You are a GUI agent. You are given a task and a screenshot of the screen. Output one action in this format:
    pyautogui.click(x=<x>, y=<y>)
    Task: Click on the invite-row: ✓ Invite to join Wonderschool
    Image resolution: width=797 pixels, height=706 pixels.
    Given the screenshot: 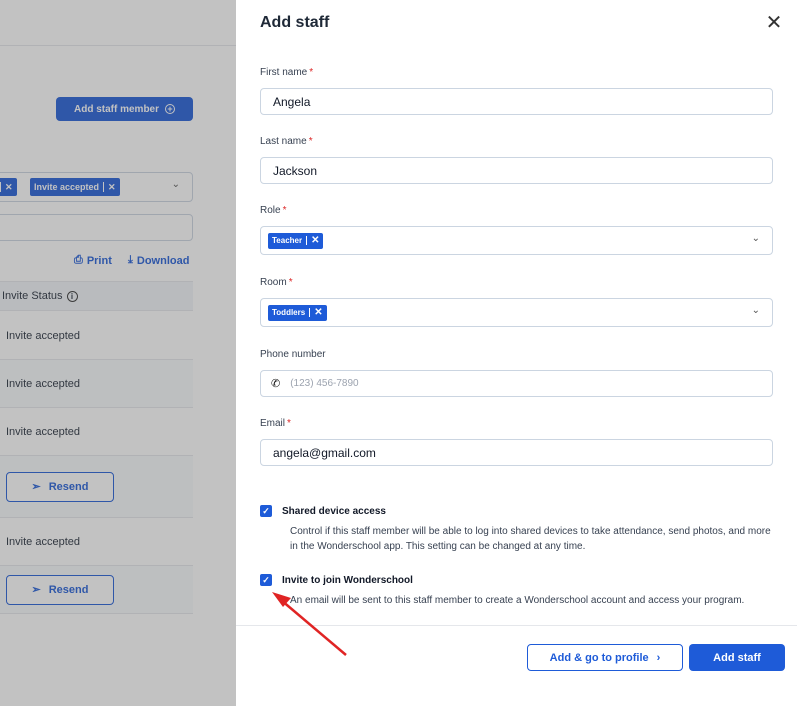 What is the action you would take?
    pyautogui.click(x=336, y=580)
    